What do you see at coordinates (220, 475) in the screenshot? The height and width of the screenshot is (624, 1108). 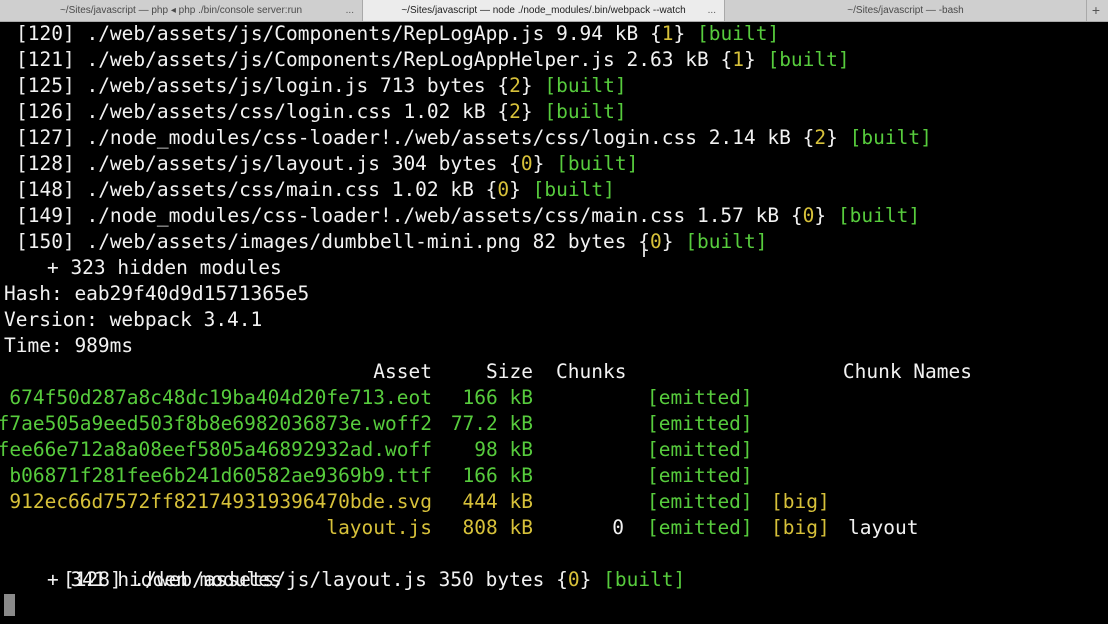 I see `asset-name: b06871f281fee6b241d60582ae9369b9.ttf` at bounding box center [220, 475].